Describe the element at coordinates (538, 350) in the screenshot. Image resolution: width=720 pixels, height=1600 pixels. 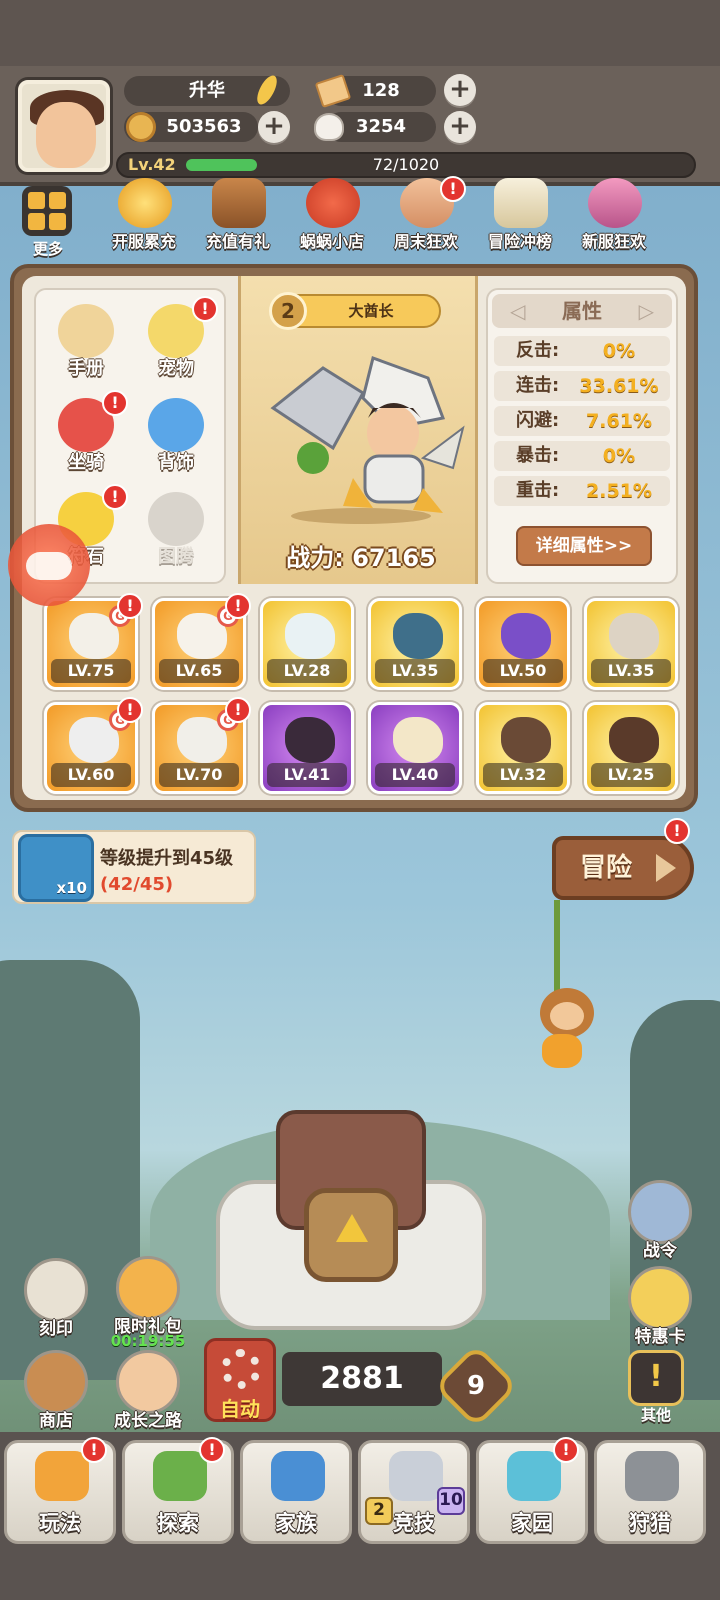
I see `attr-key: 反击:` at that location.